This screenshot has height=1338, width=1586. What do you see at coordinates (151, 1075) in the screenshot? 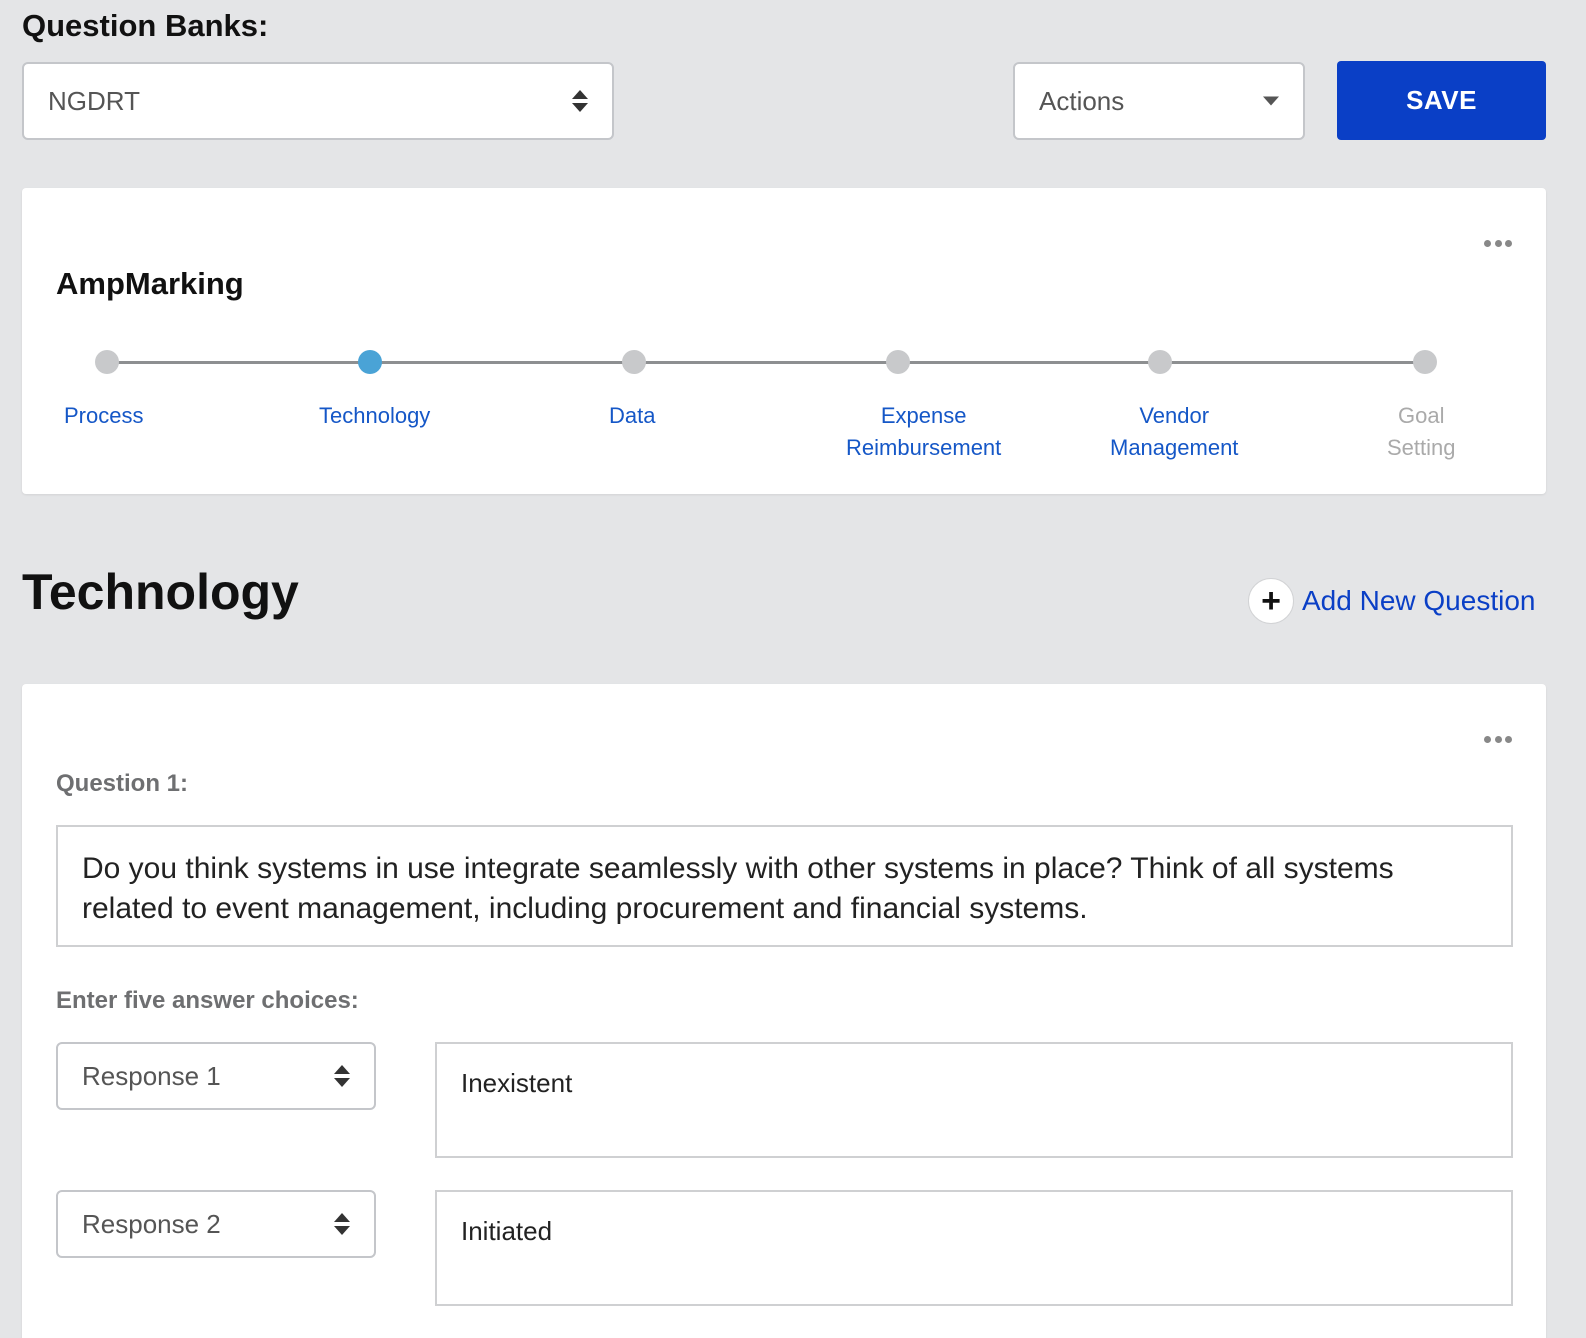
I see `response-select-value: Response 1` at bounding box center [151, 1075].